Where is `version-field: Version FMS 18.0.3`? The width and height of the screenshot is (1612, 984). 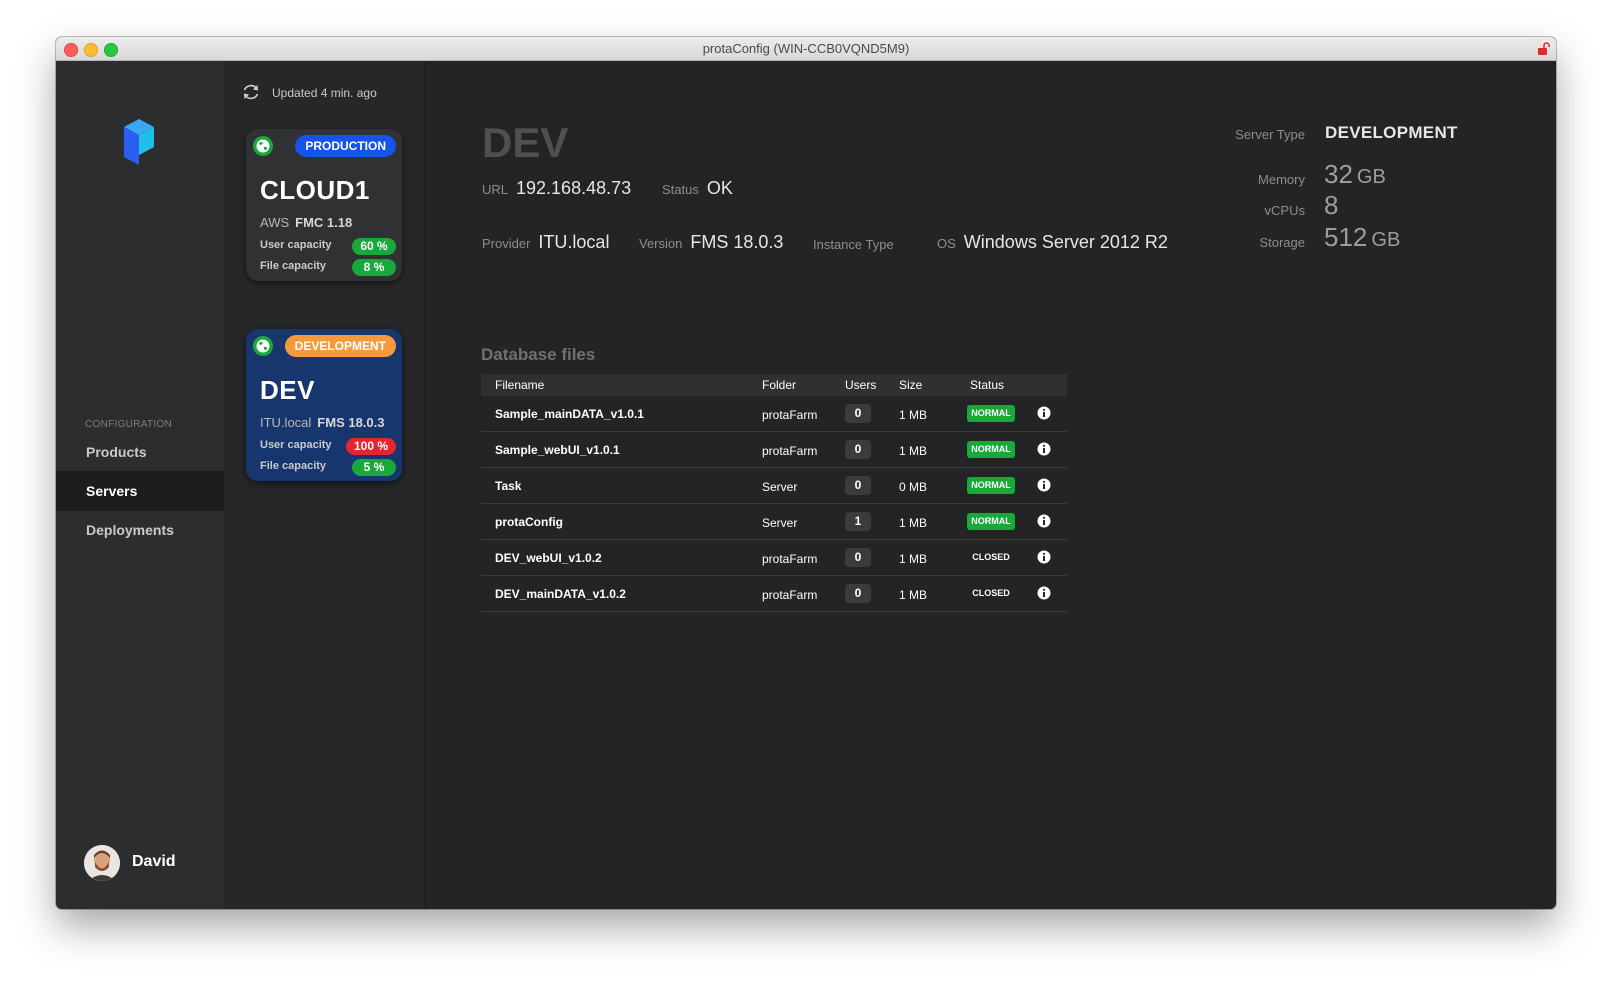
version-field: Version FMS 18.0.3 is located at coordinates (711, 242).